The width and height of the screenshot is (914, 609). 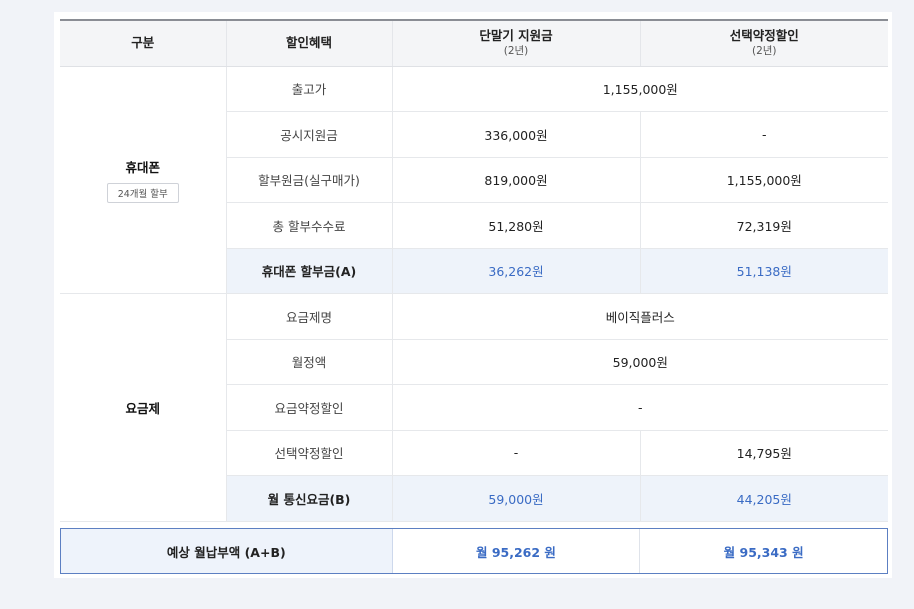 What do you see at coordinates (515, 271) in the screenshot?
I see `row-support-value: 36,262원` at bounding box center [515, 271].